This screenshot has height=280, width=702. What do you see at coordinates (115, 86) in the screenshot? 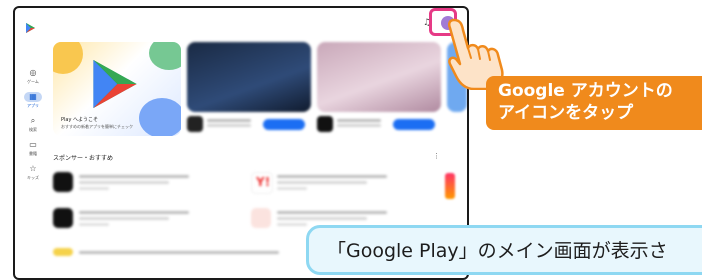
I see `play-logo-icon` at bounding box center [115, 86].